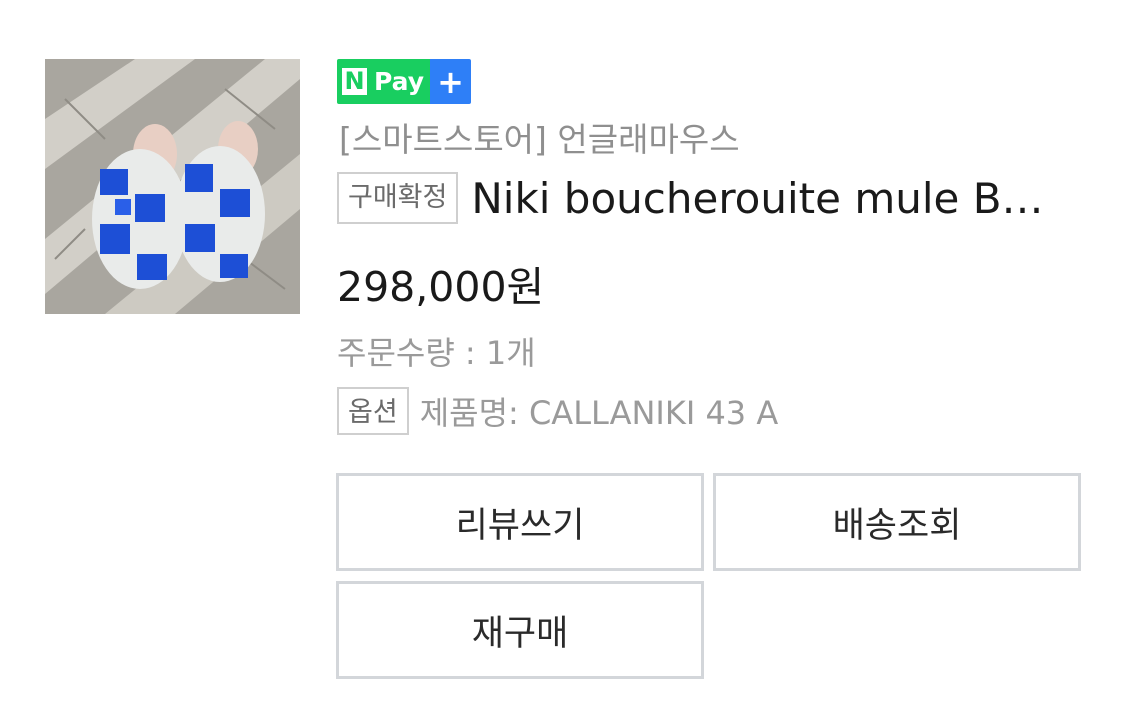  I want to click on product-thumbnail, so click(172, 186).